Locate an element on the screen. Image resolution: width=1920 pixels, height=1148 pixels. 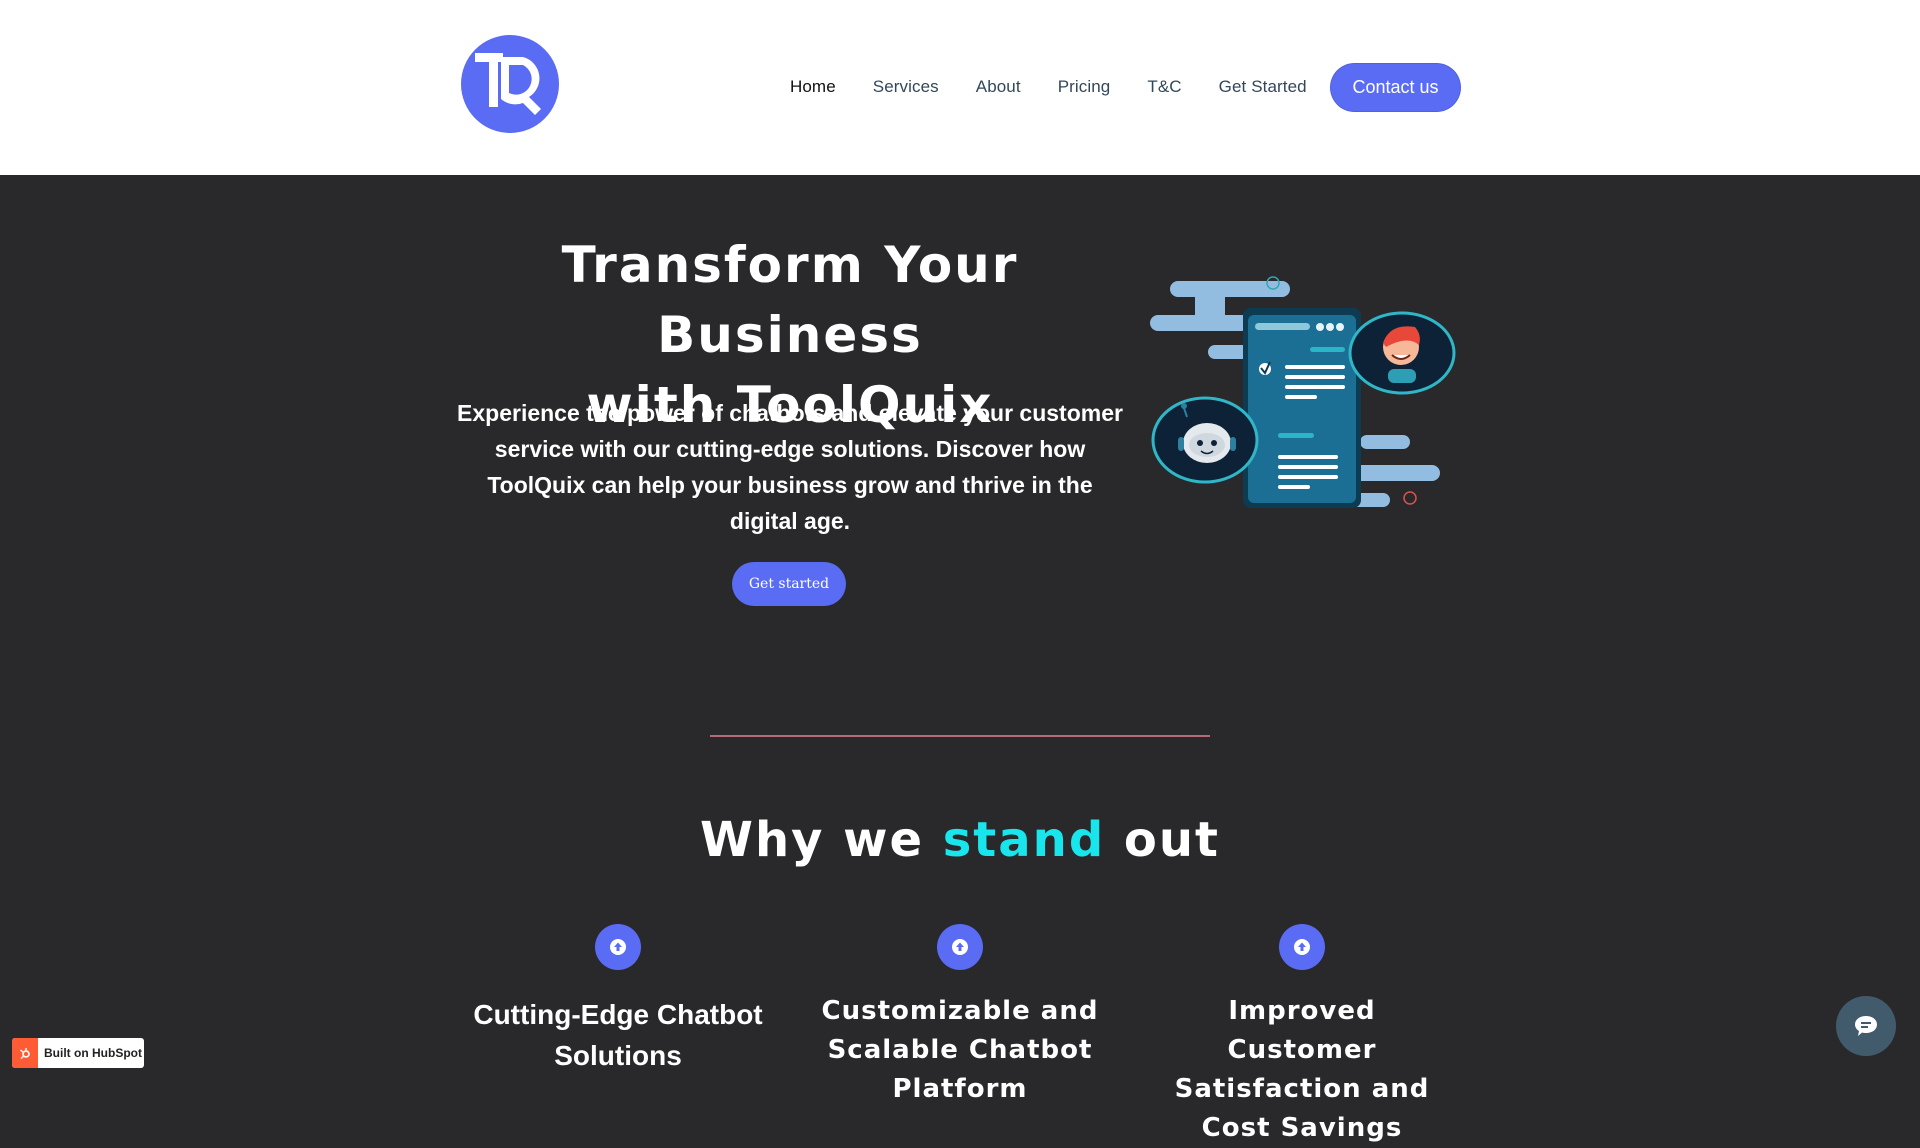
hubspot-sprocket-icon is located at coordinates (25, 1053).